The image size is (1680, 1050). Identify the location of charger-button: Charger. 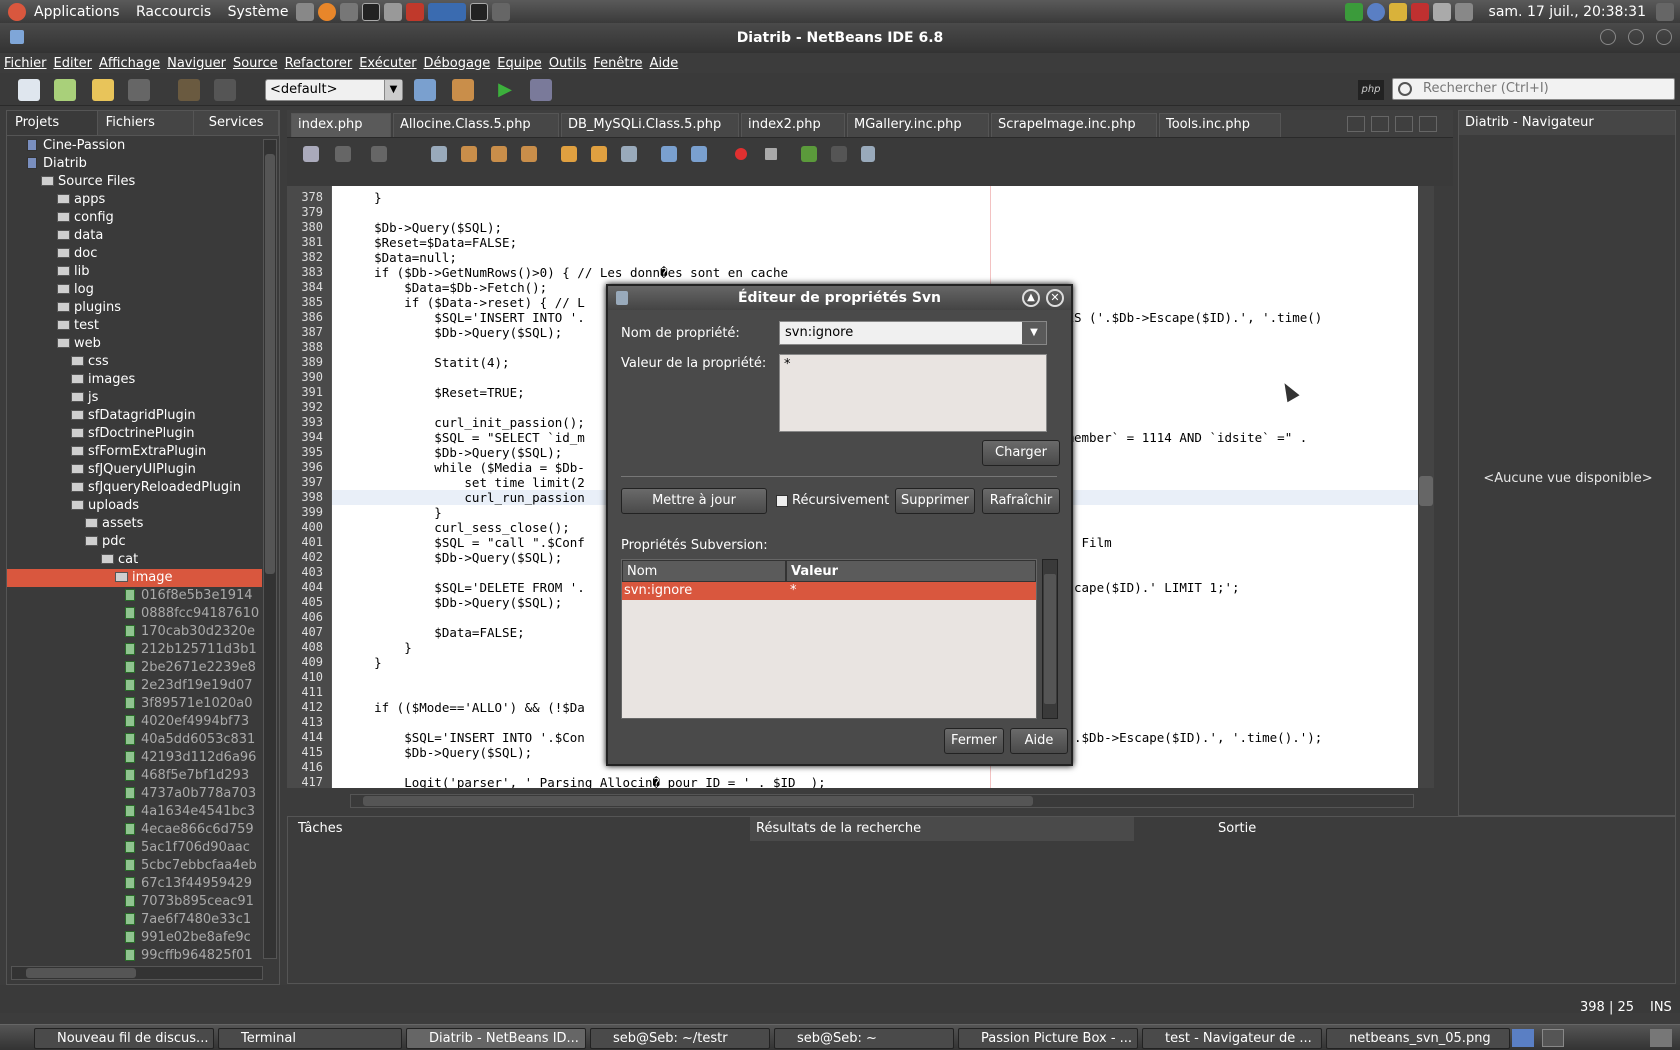
(1021, 453).